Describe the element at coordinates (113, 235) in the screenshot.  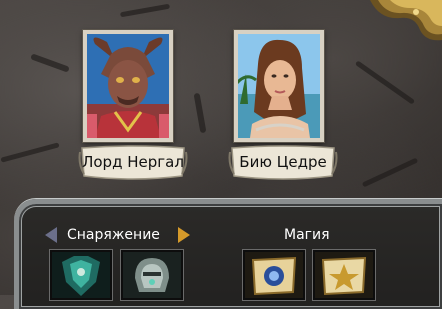
I see `equipment-label: Снаряжение` at that location.